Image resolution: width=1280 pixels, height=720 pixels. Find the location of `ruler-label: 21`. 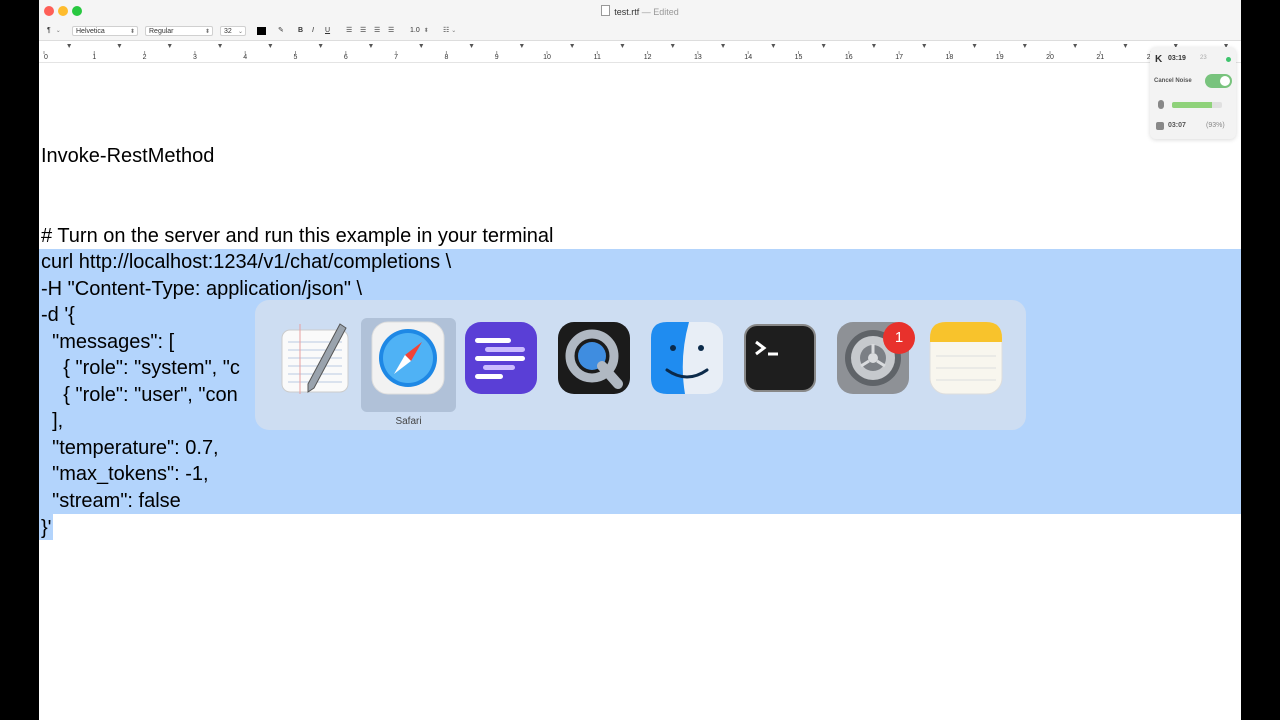

ruler-label: 21 is located at coordinates (1100, 57).